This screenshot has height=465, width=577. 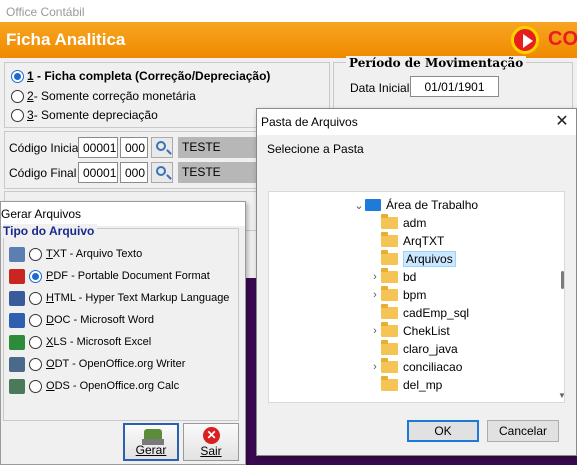 What do you see at coordinates (218, 172) in the screenshot?
I see `codigo-final-description: TESTE` at bounding box center [218, 172].